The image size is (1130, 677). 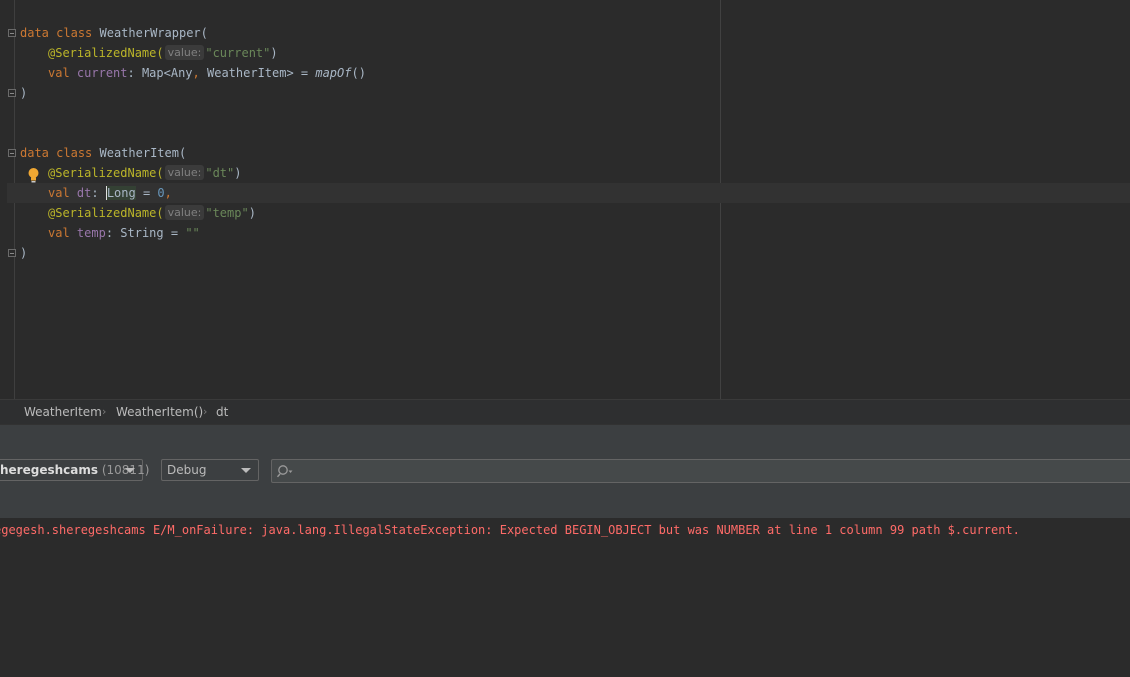 I want to click on logcat-toolbar: heregeshcams (10811) Debug, so click(x=565, y=484).